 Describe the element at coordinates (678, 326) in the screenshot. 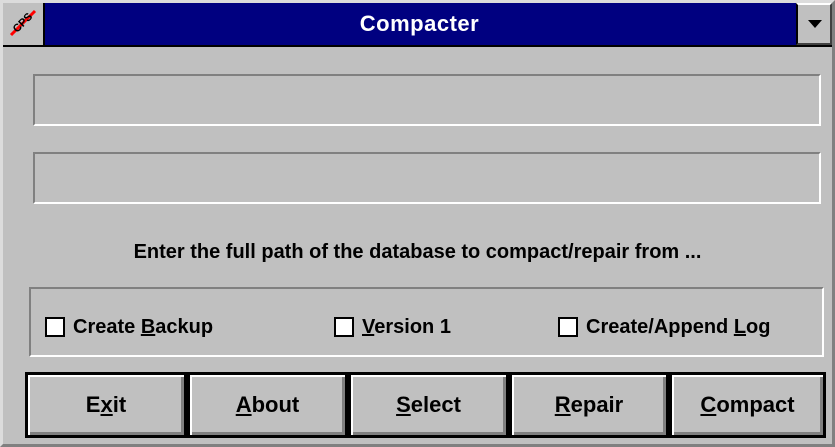

I see `create-append-log-label: Create/Append Log` at that location.